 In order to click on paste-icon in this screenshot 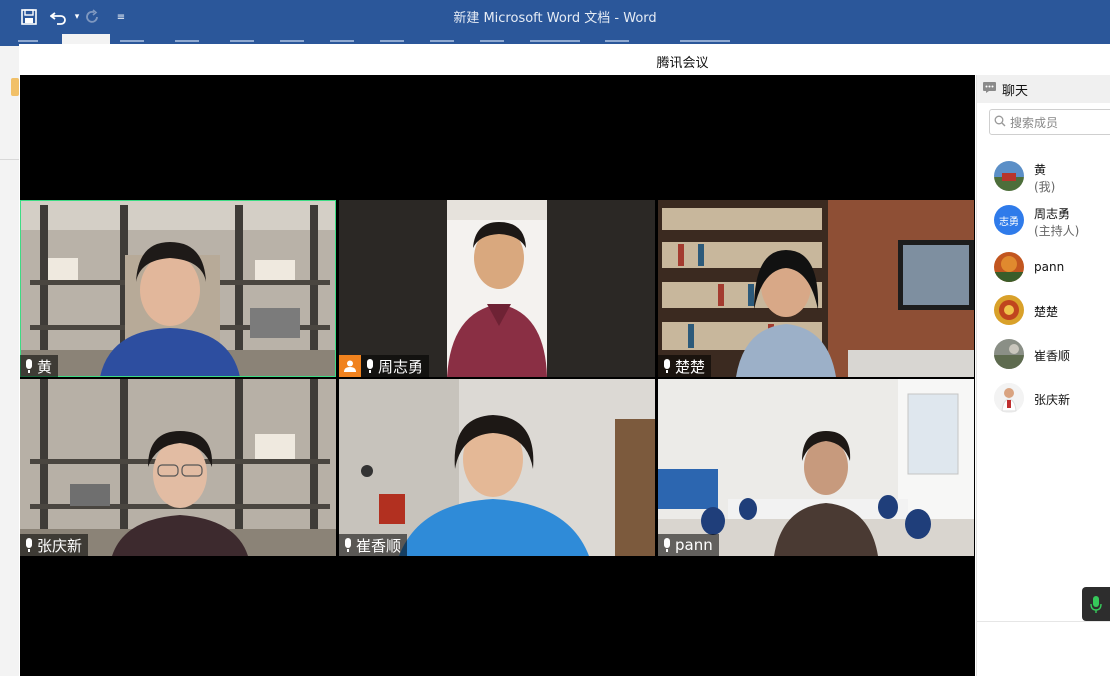, I will do `click(15, 87)`.